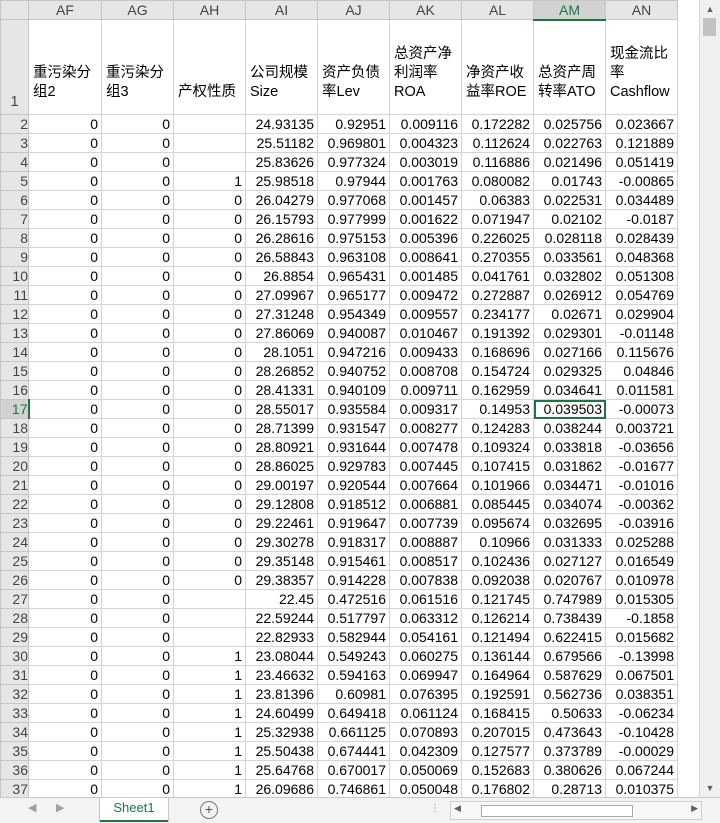 The width and height of the screenshot is (720, 823). What do you see at coordinates (497, 656) in the screenshot?
I see `data-cell: 0.136144` at bounding box center [497, 656].